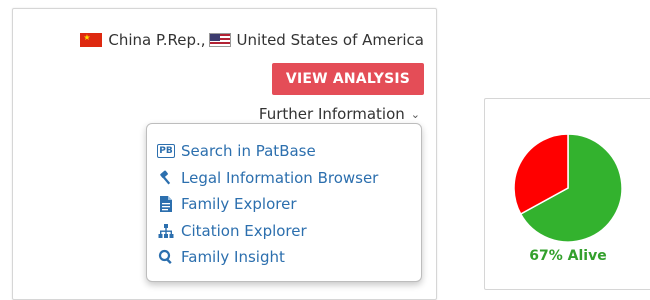  I want to click on alive-percentage-label: 67% Alive, so click(568, 256).